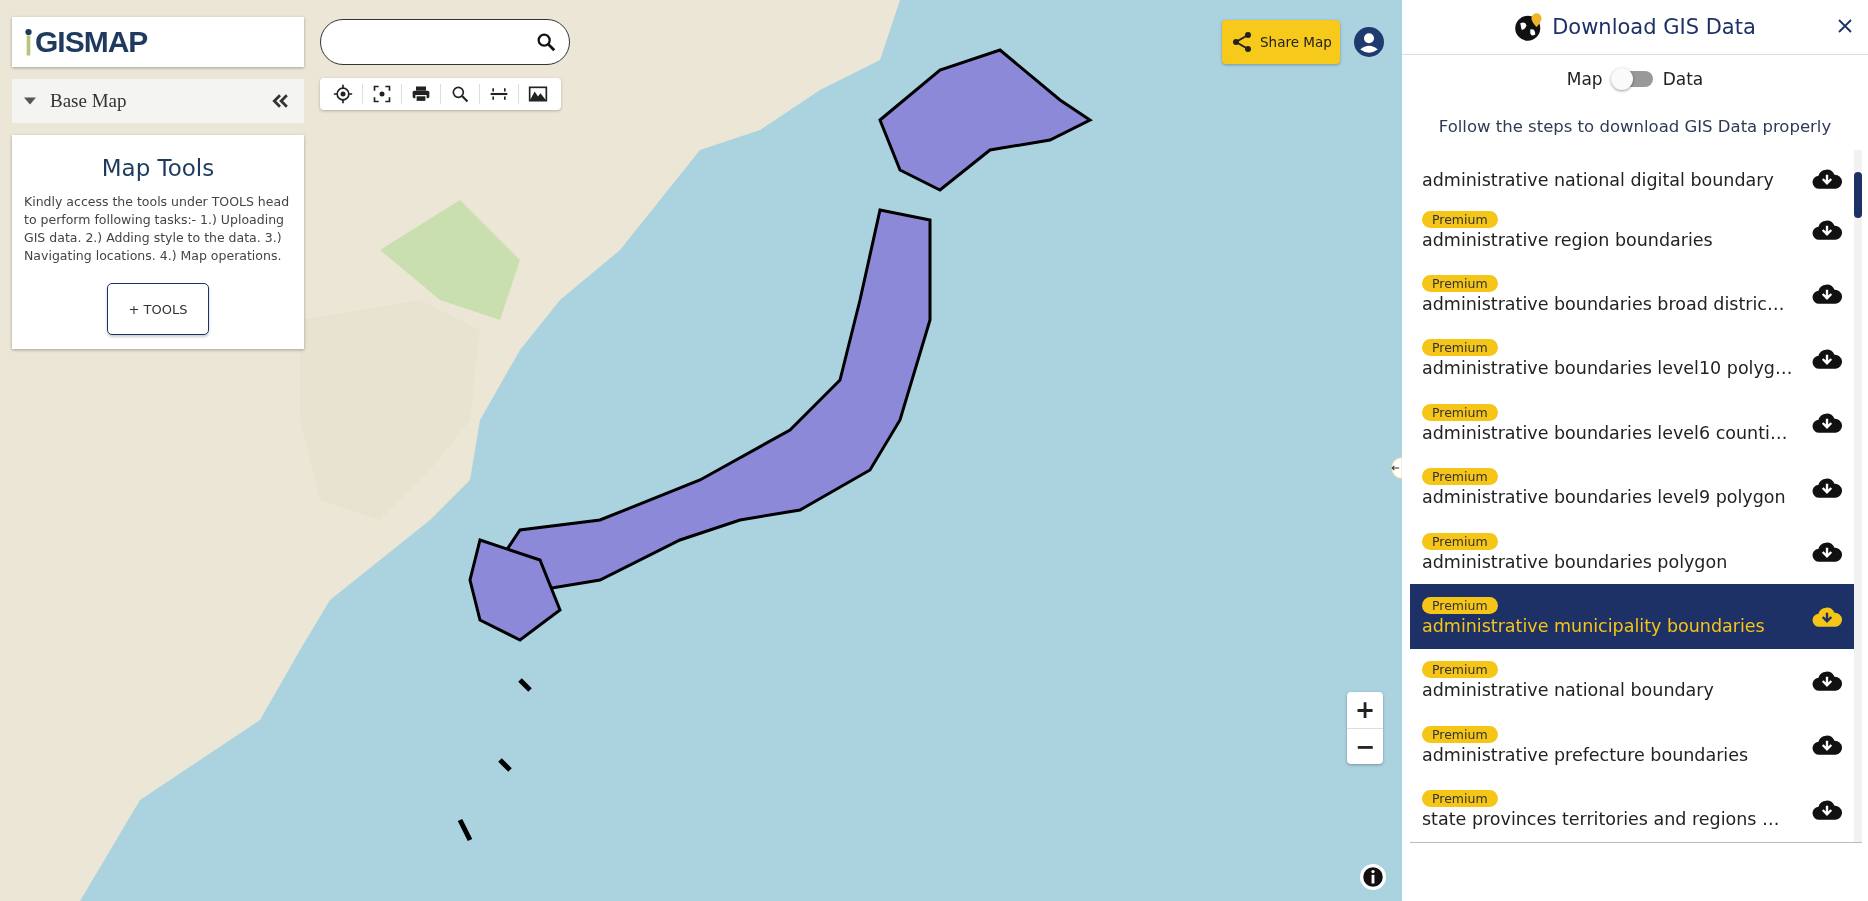  What do you see at coordinates (157, 229) in the screenshot?
I see `map-tools-description: Kindly access the tools under TOOLS head to perform following tasks:- 1.) Uploading GIS data. 2.) Adding style to the data. 3.) Navigating locations. 4.) Map operations.` at bounding box center [157, 229].